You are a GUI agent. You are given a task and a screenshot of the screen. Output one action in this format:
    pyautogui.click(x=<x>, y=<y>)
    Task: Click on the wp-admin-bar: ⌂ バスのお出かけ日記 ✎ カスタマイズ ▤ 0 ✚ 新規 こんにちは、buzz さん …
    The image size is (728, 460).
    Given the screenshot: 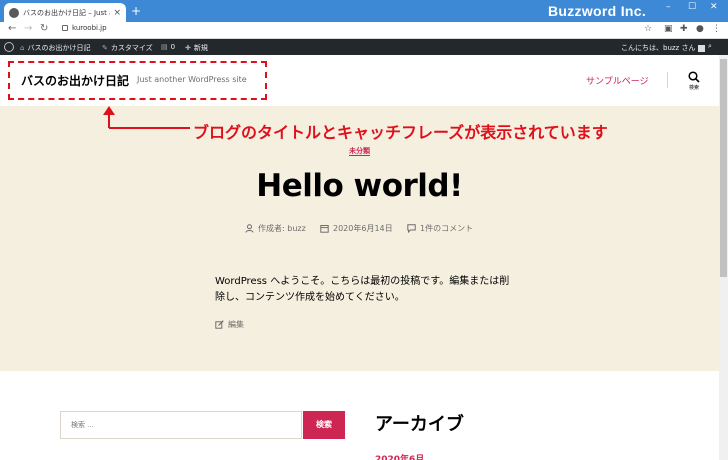 What is the action you would take?
    pyautogui.click(x=364, y=47)
    